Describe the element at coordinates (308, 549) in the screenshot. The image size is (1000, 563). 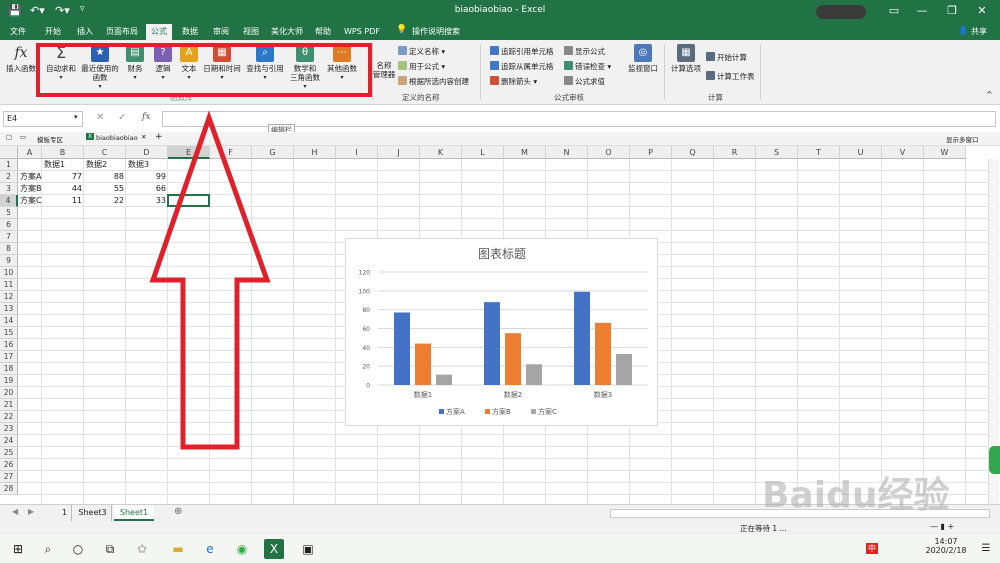
I see `photos-icon: ▣` at that location.